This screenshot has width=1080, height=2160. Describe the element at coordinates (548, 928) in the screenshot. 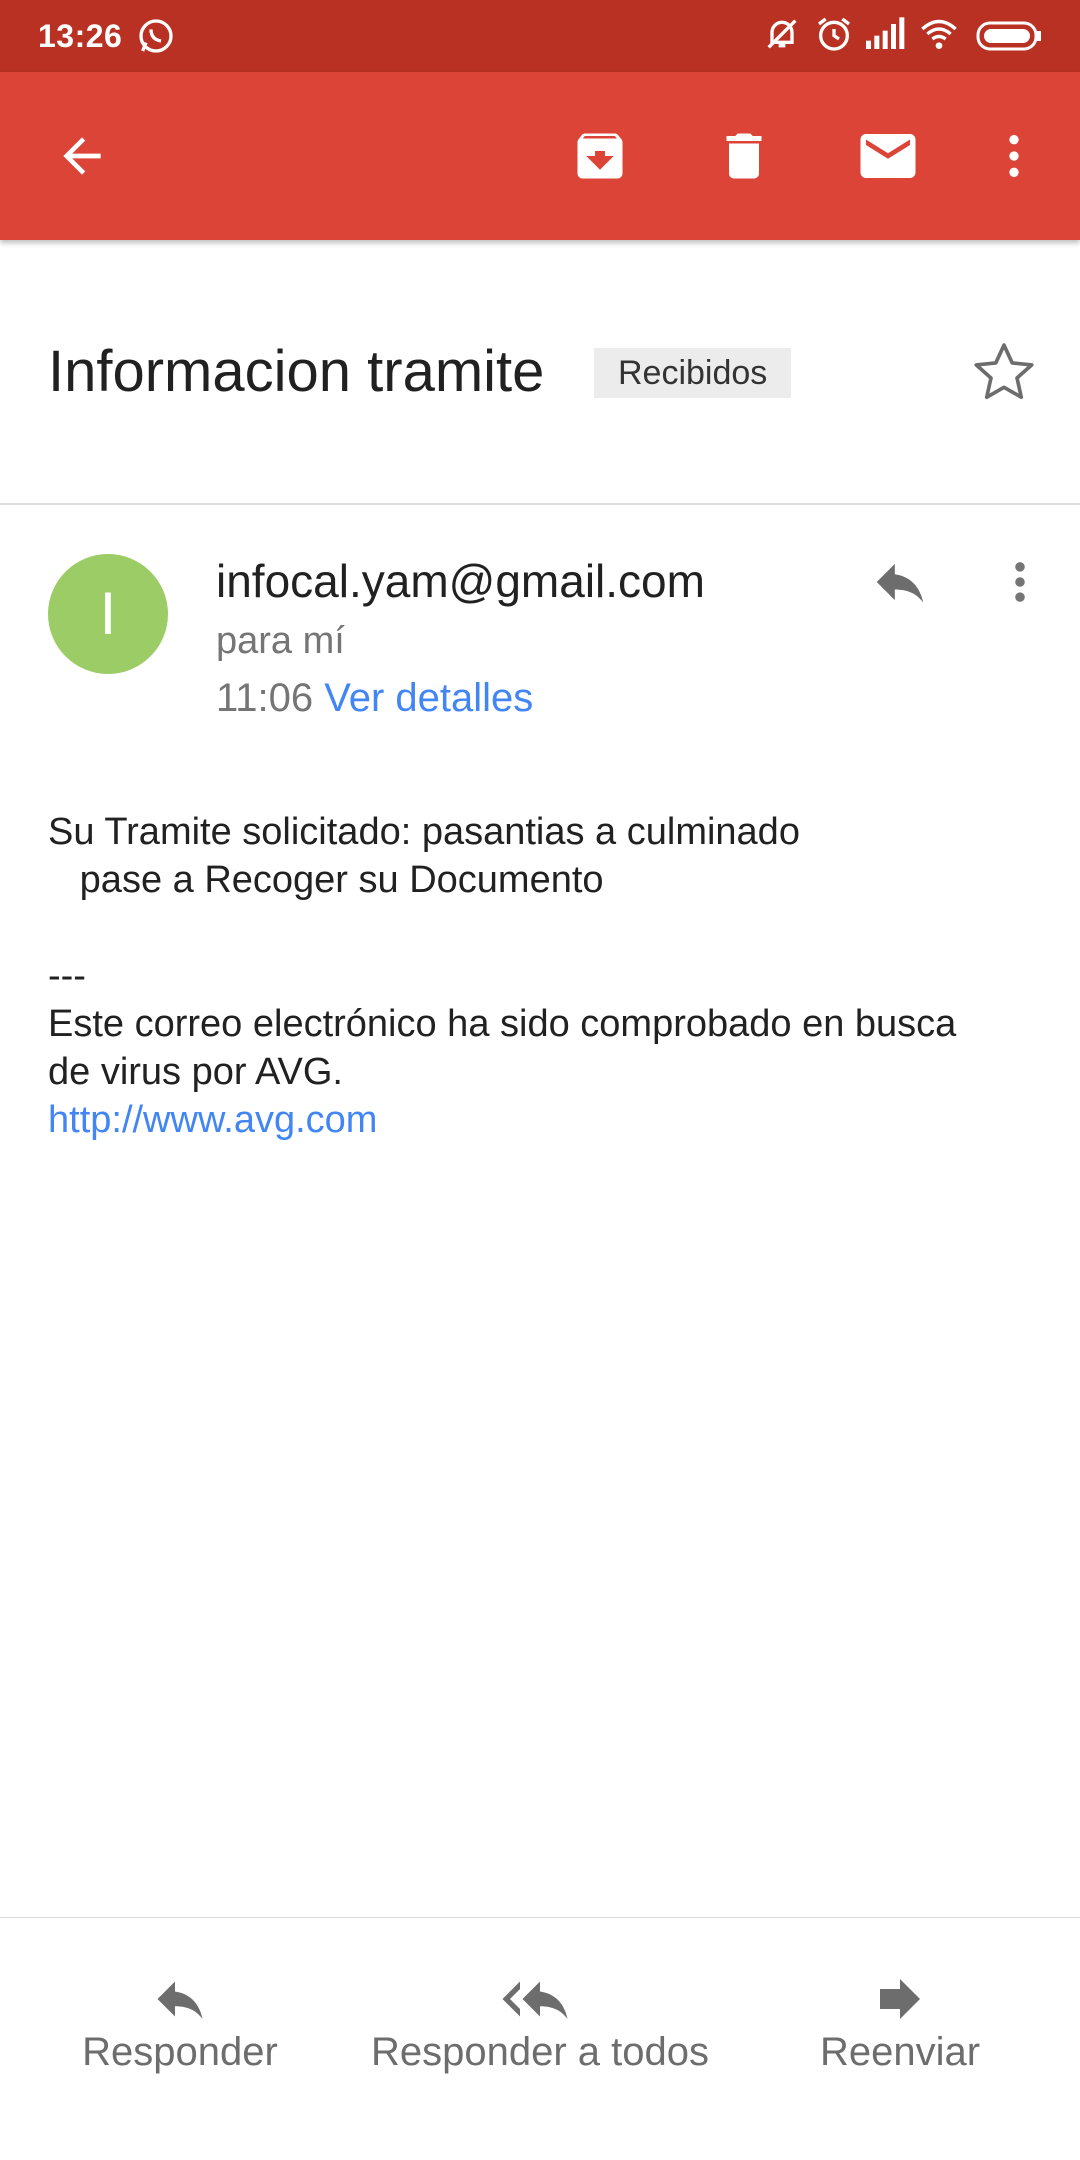

I see `body-spacer` at that location.